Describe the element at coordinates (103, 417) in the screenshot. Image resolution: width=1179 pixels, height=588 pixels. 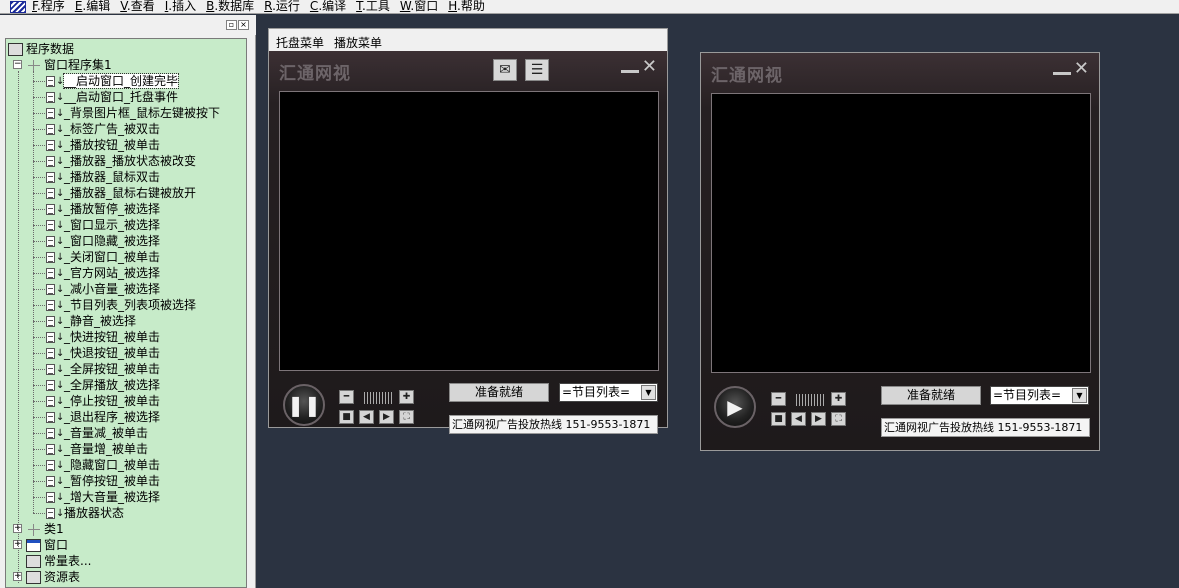
I see `tree-subroutine: _退出程序_被选择` at that location.